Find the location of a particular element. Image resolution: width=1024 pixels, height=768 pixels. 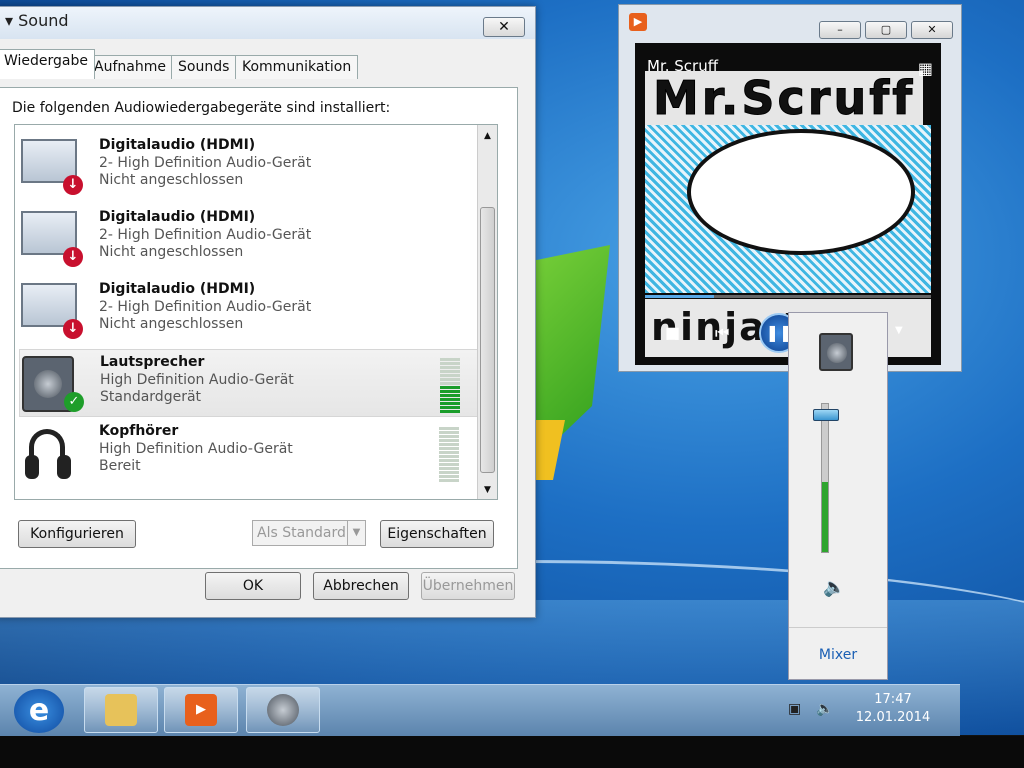

apply-button: Übernehmen is located at coordinates (468, 586).